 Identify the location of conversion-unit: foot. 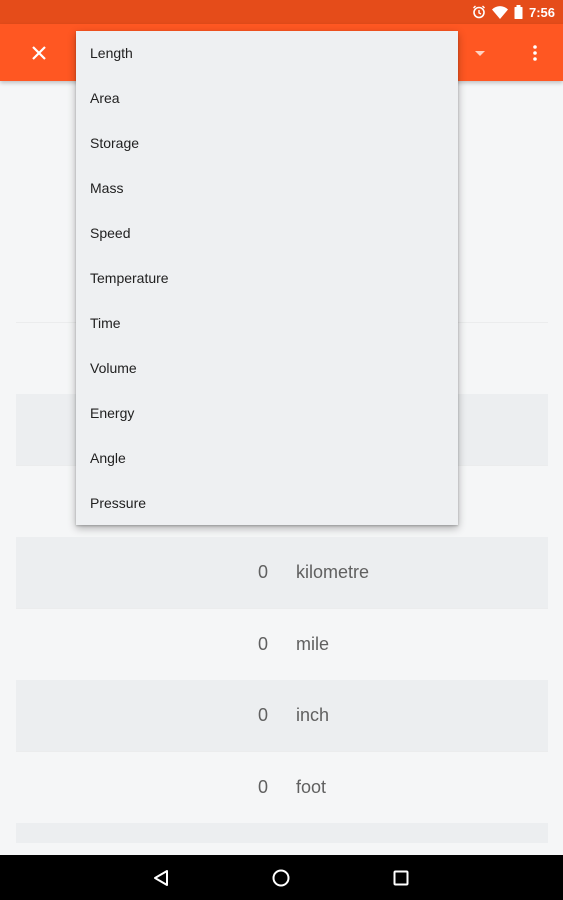
(311, 786).